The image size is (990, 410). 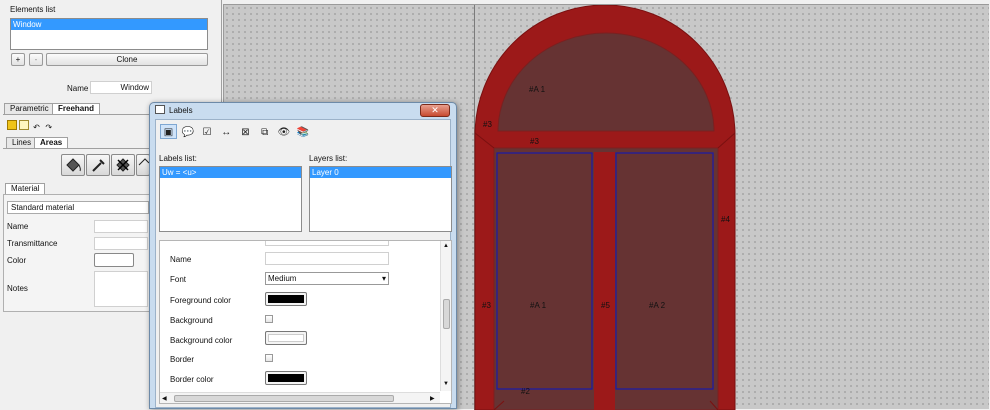 I want to click on pane-right, so click(x=664, y=271).